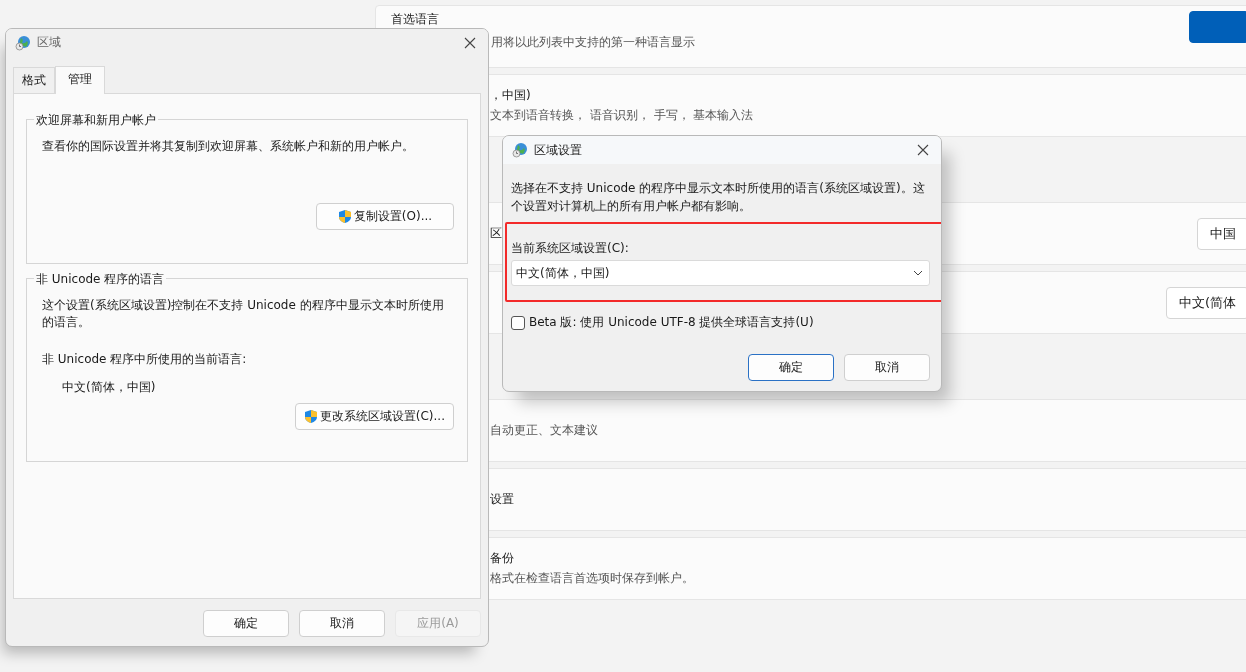  I want to click on setting-title: 区, so click(496, 233).